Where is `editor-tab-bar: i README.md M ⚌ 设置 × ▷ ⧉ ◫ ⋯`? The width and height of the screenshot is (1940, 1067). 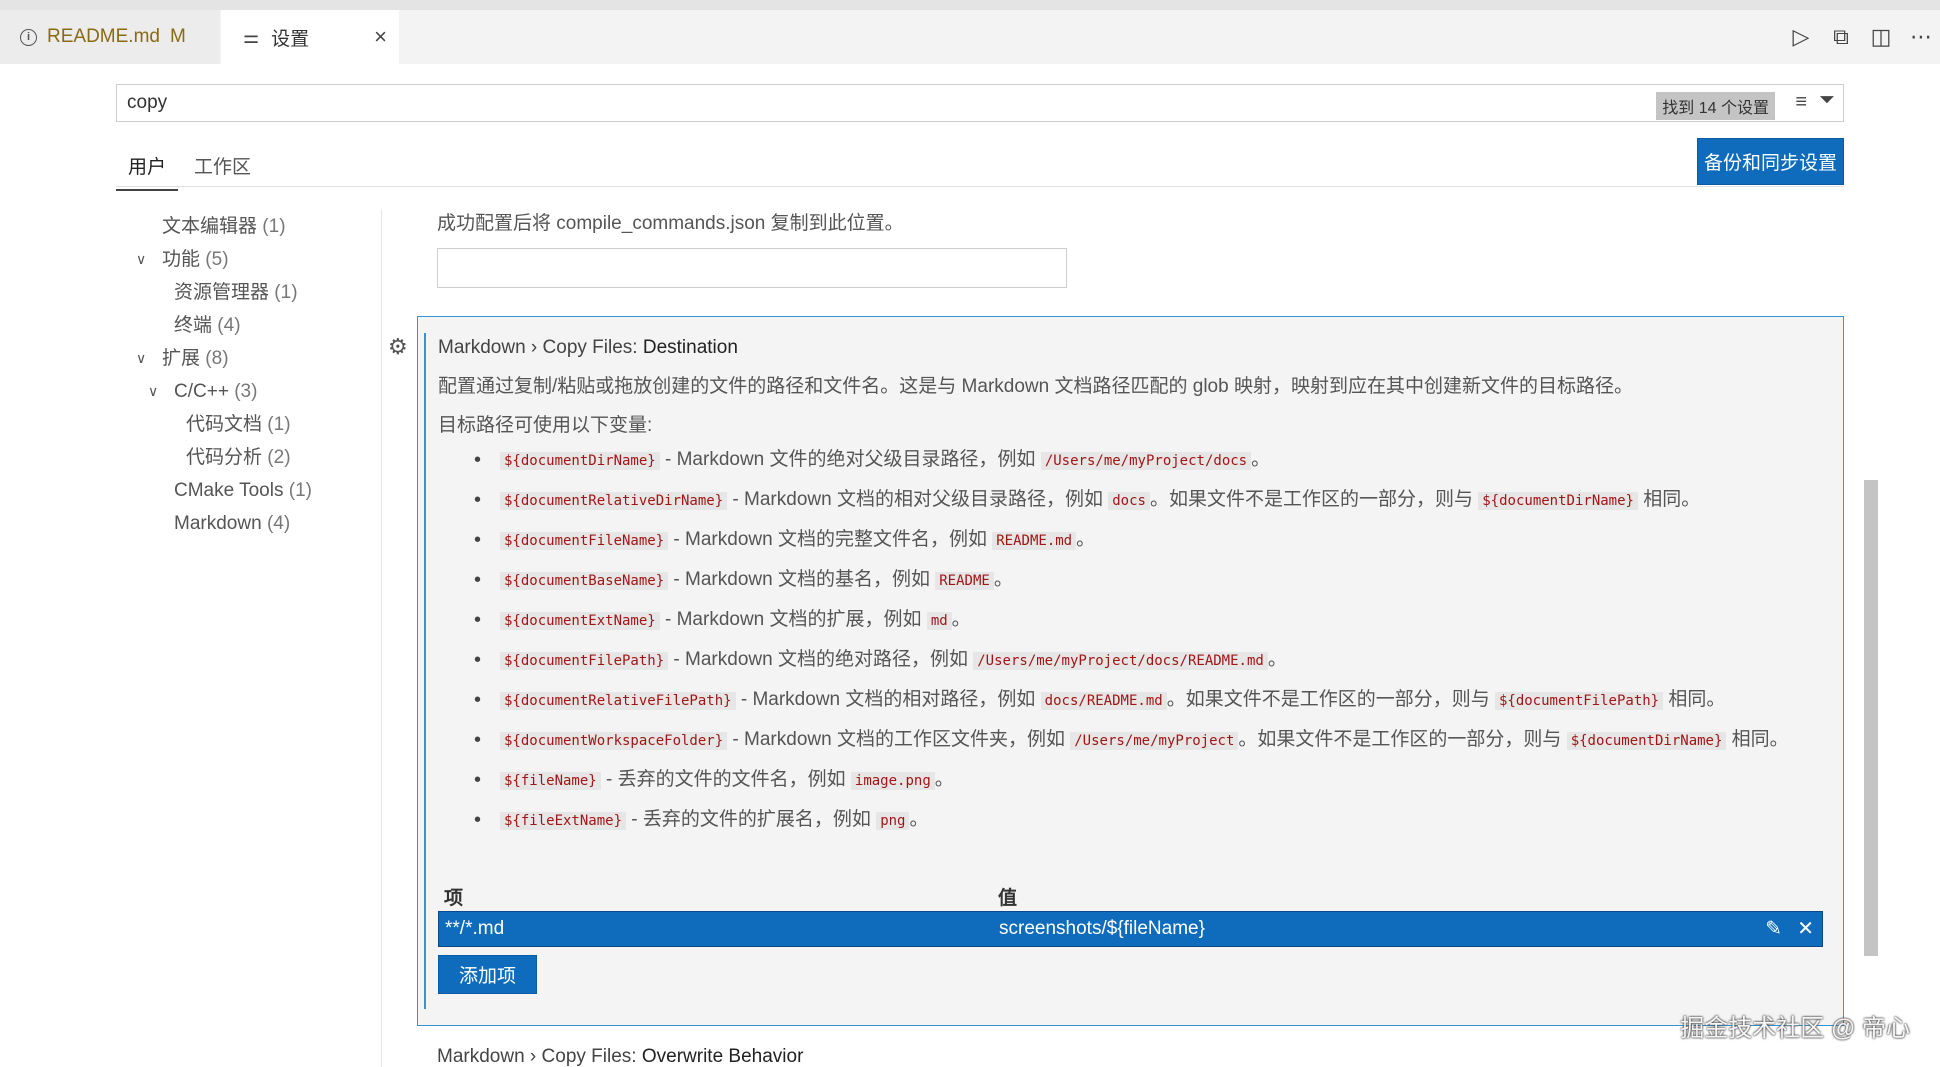 editor-tab-bar: i README.md M ⚌ 设置 × ▷ ⧉ ◫ ⋯ is located at coordinates (970, 32).